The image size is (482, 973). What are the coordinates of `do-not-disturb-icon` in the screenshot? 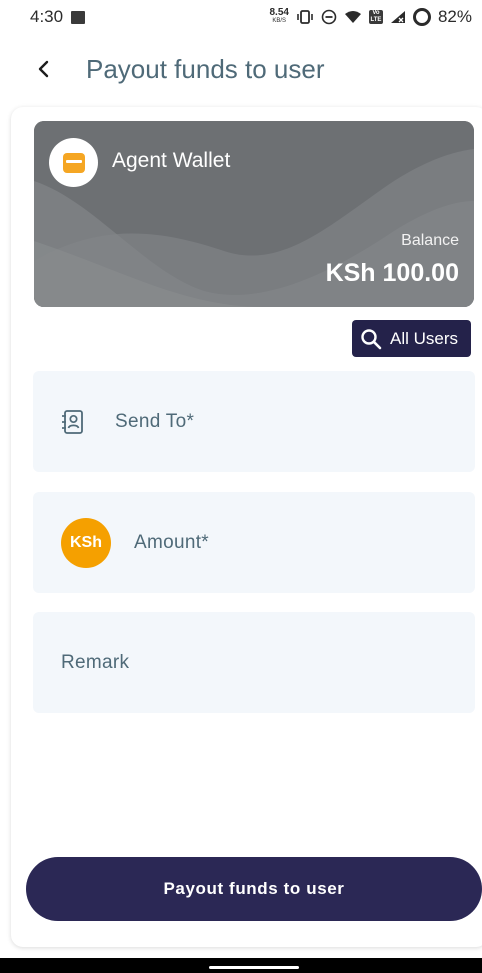 It's located at (329, 17).